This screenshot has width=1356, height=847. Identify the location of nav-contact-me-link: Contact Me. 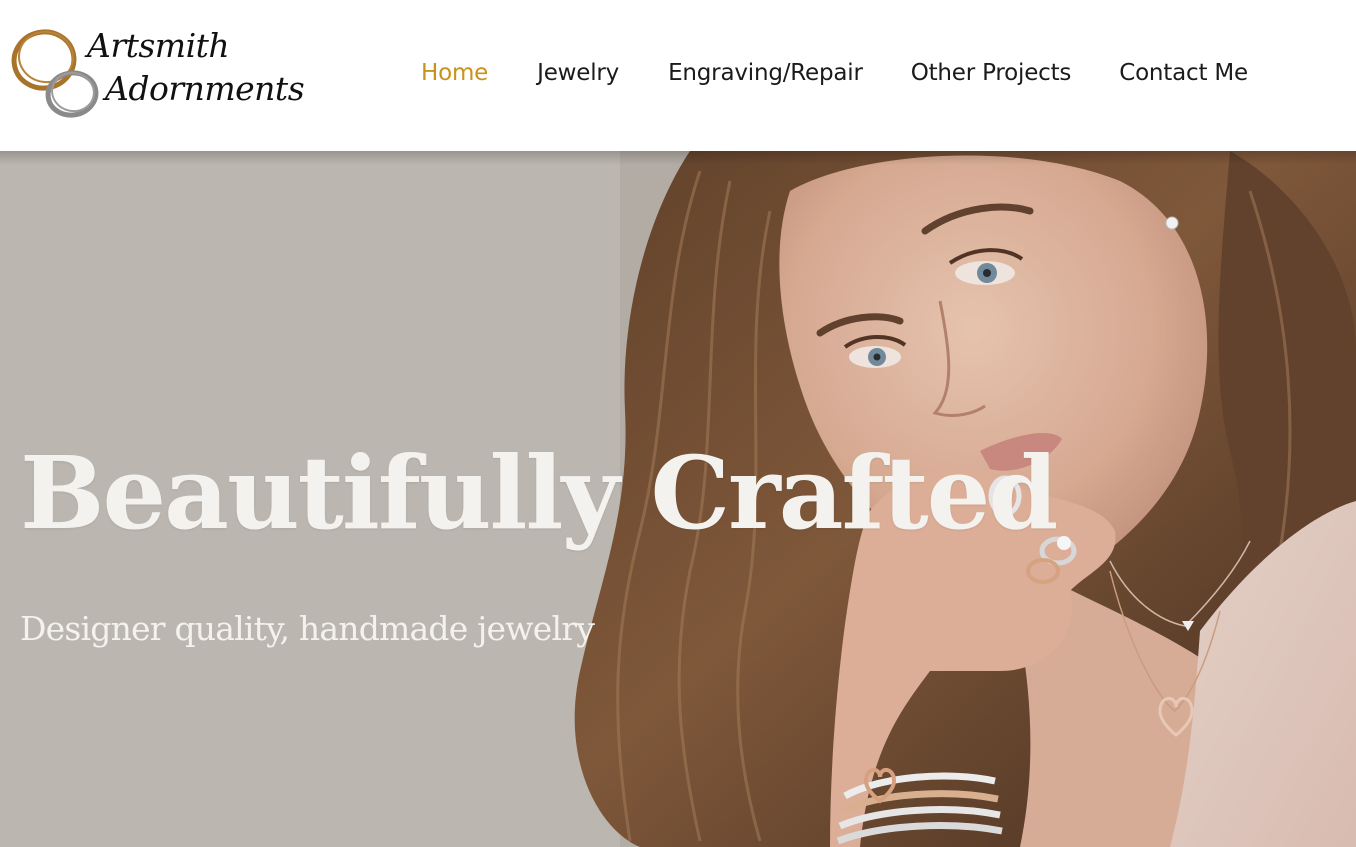
(1183, 73).